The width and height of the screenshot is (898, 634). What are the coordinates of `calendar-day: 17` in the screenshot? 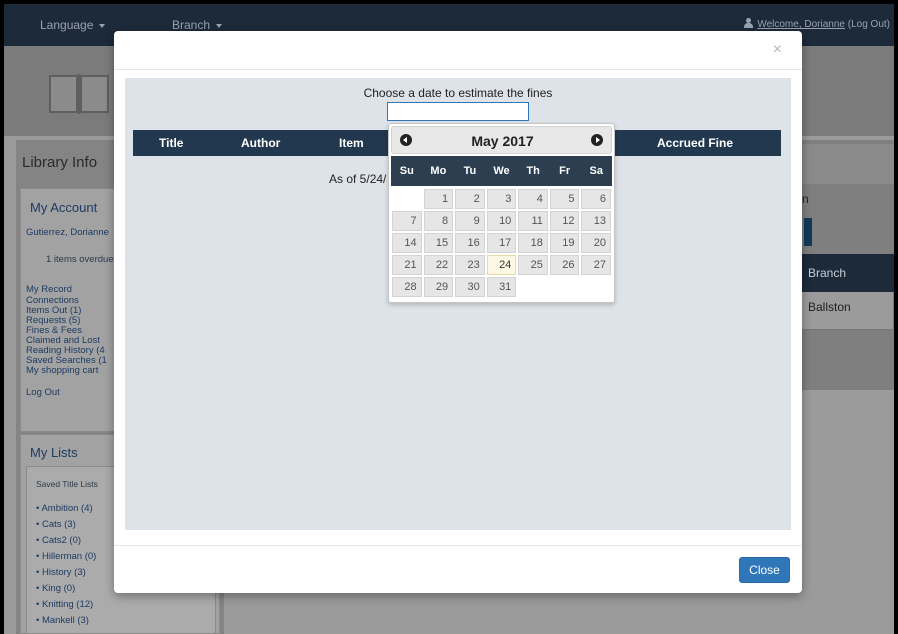 It's located at (501, 243).